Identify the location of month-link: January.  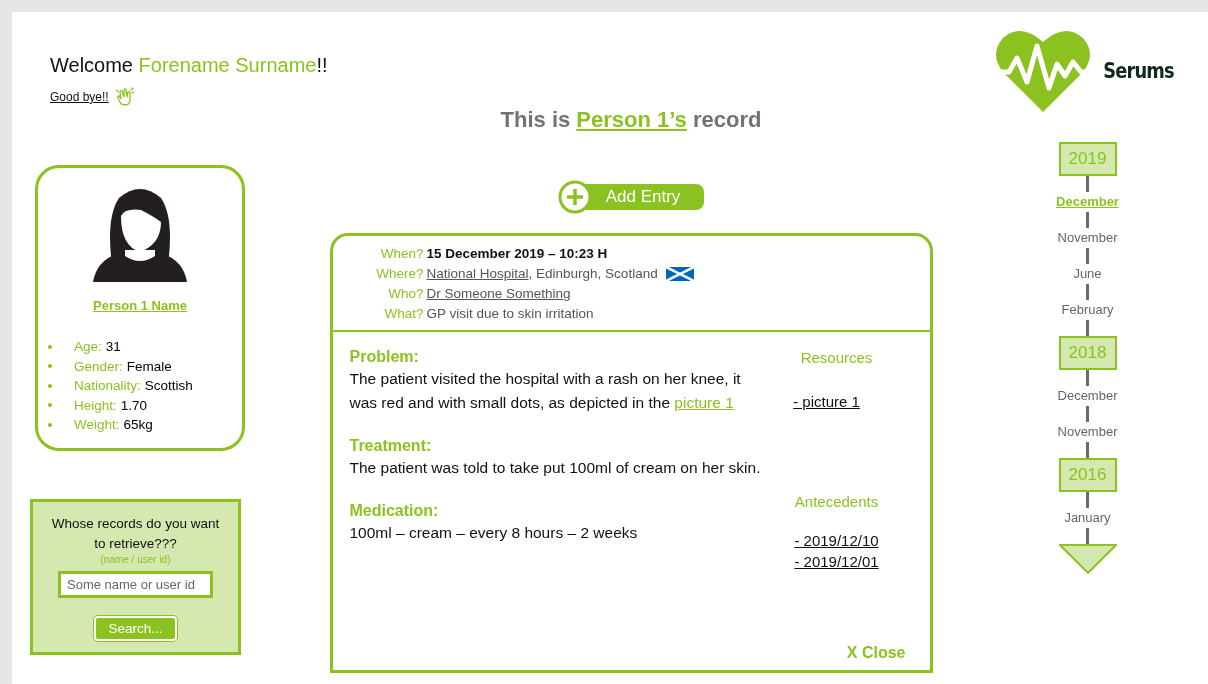
(1087, 518).